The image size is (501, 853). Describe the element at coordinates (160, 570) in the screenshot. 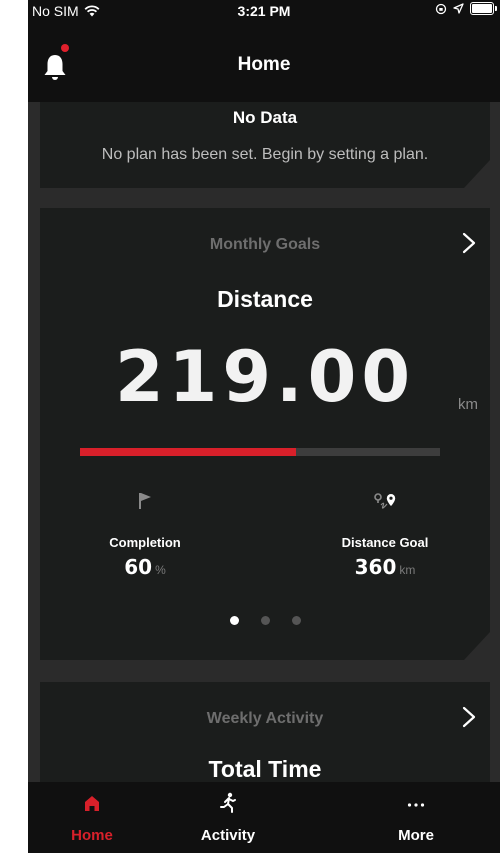

I see `completion-unit: %` at that location.